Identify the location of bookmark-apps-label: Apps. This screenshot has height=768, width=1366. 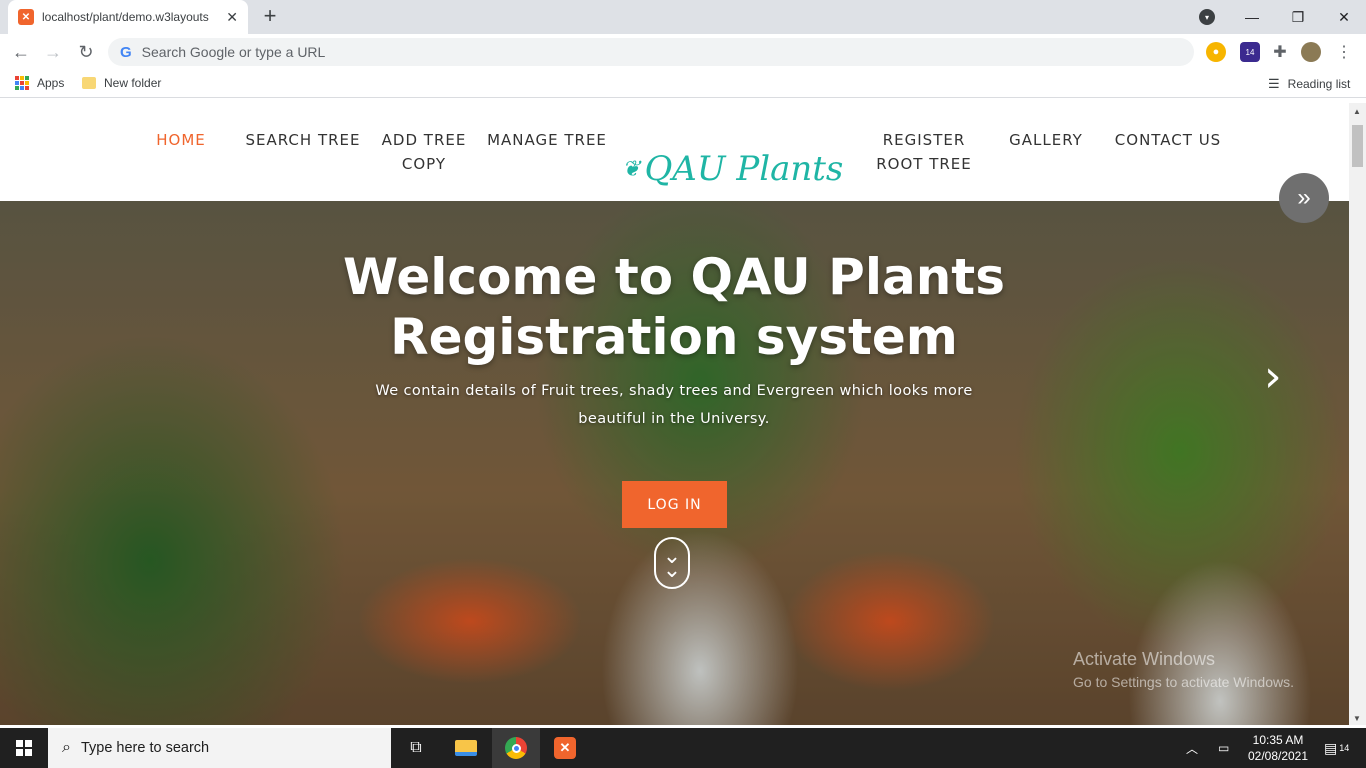
(51, 83).